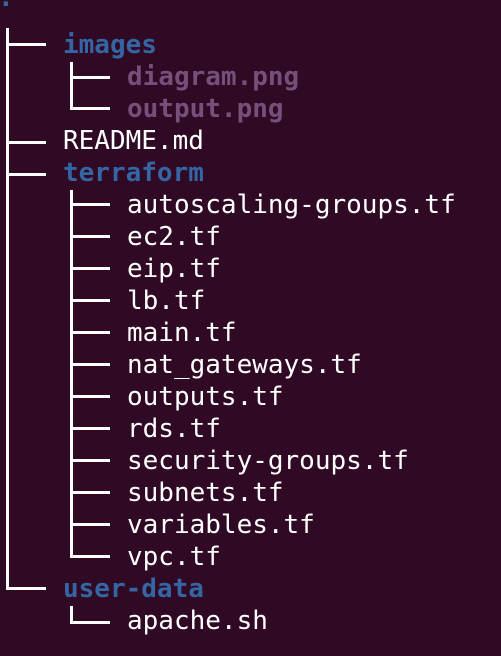 The height and width of the screenshot is (656, 501). I want to click on tree-entry-apache: apache.sh, so click(134, 621).